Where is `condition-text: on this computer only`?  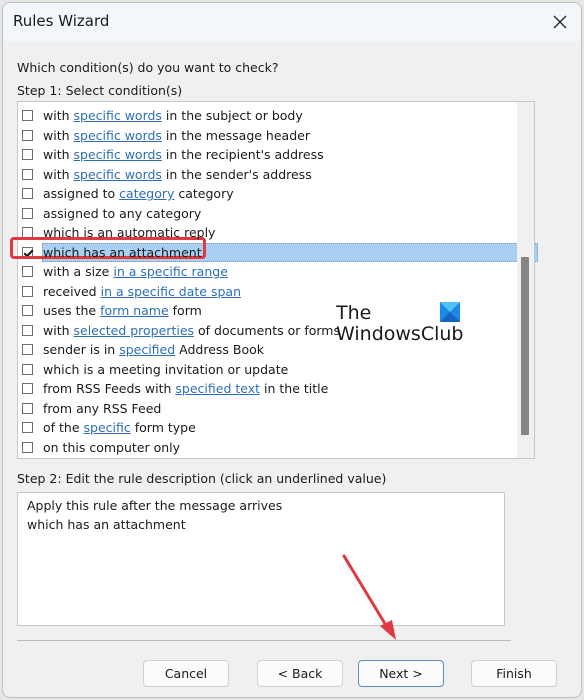 condition-text: on this computer only is located at coordinates (111, 447).